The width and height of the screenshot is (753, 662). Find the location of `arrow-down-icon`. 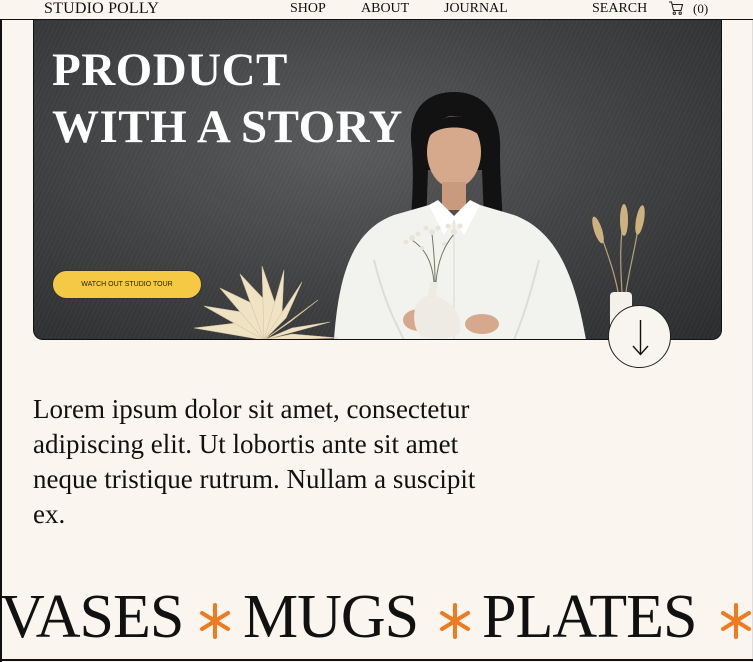

arrow-down-icon is located at coordinates (640, 338).